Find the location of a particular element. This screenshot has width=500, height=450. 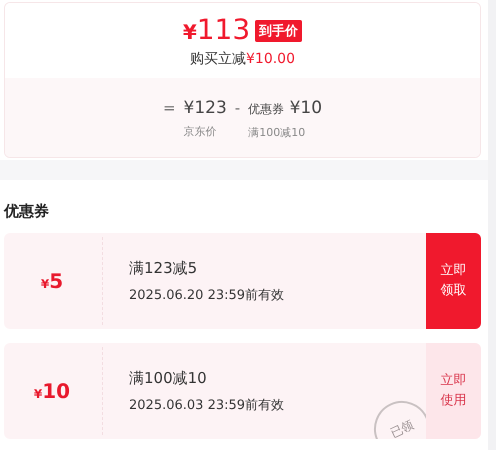

instant-discount: 购买立减¥10.00 is located at coordinates (242, 59).